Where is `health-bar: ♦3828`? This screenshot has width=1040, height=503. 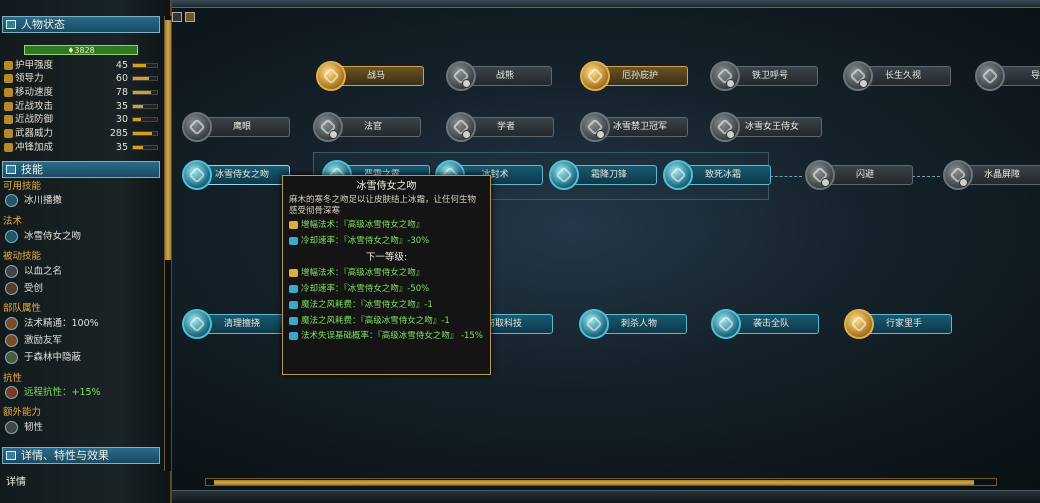 health-bar: ♦3828 is located at coordinates (81, 50).